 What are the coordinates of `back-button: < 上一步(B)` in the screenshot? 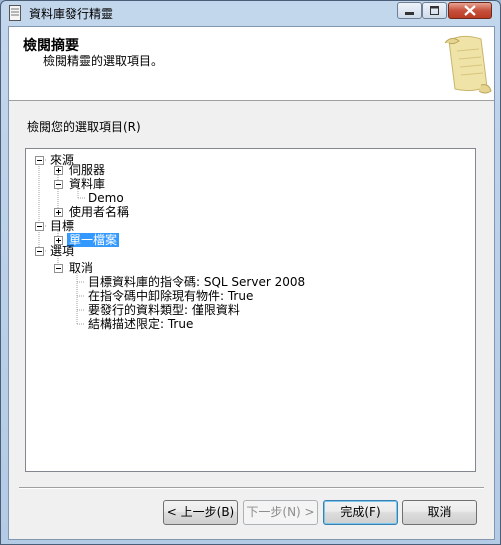 It's located at (200, 512).